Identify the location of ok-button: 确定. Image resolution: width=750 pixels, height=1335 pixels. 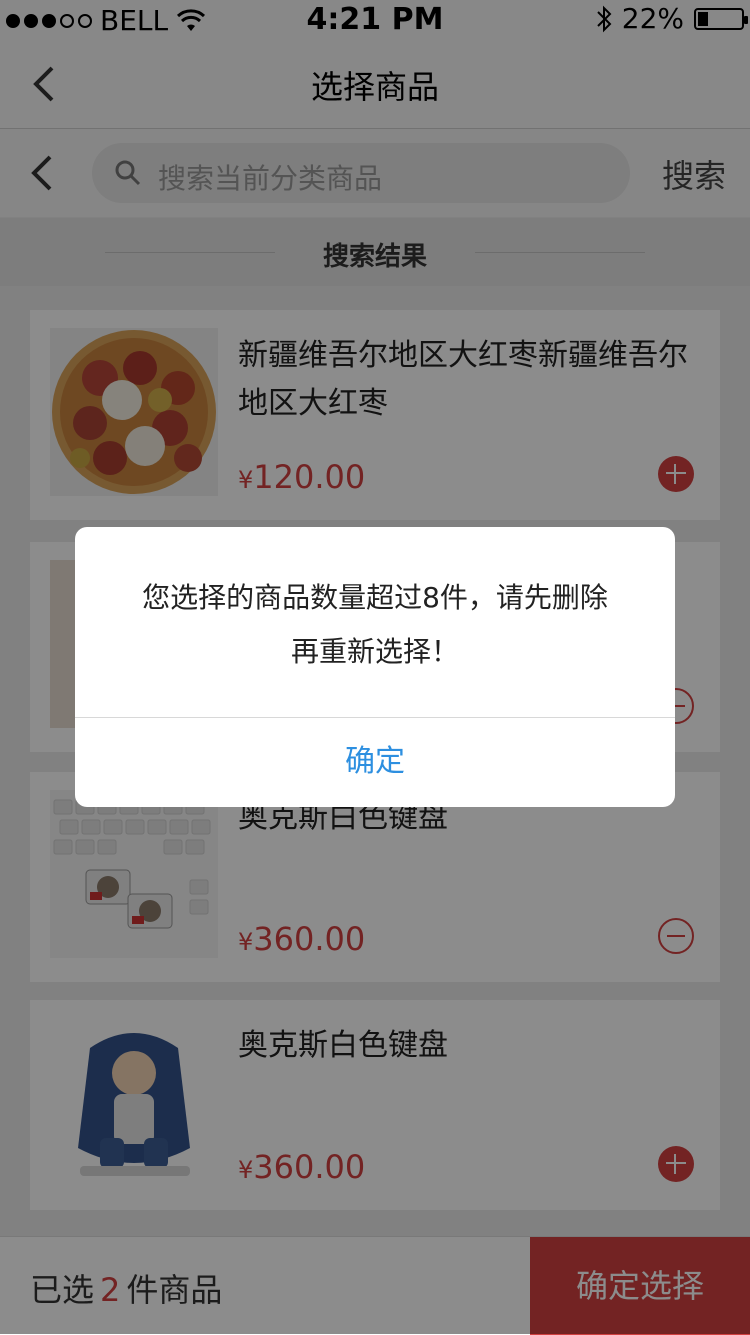
(375, 762).